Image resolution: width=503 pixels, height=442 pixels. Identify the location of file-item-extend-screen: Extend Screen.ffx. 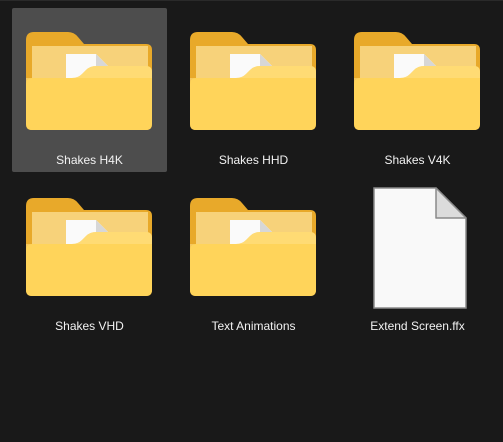
(417, 256).